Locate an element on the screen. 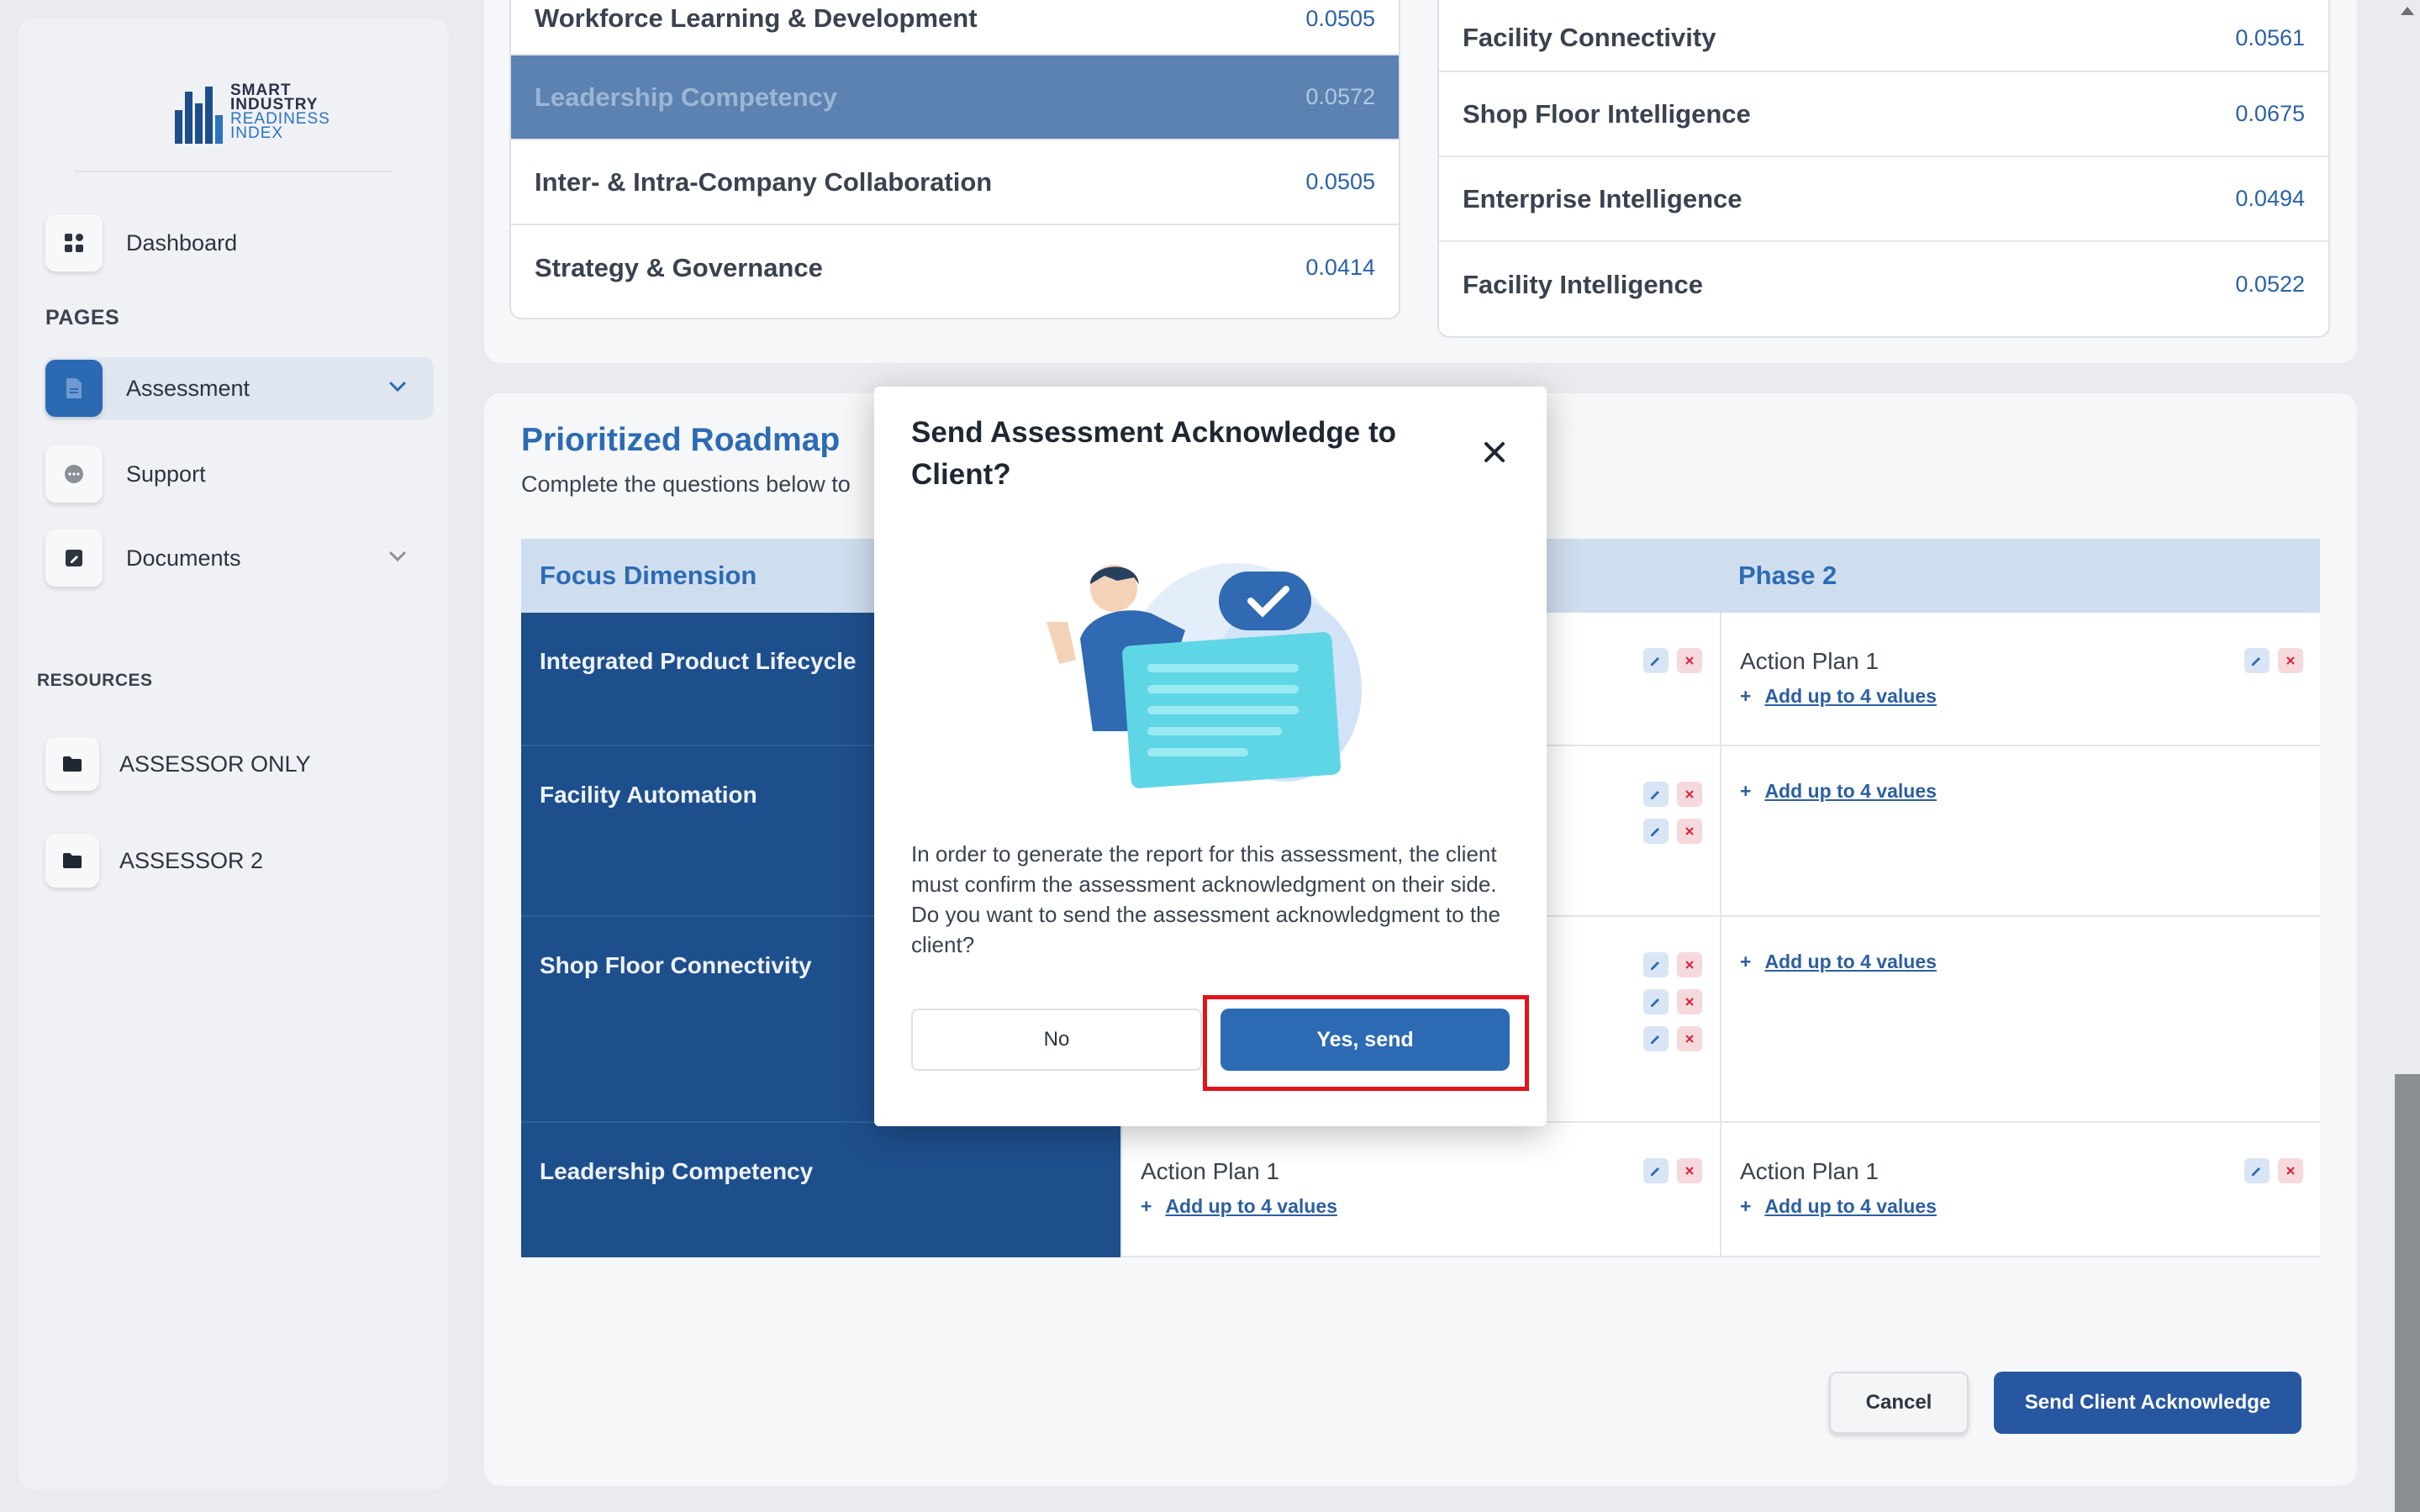 The height and width of the screenshot is (1512, 2420). close-icon is located at coordinates (1494, 452).